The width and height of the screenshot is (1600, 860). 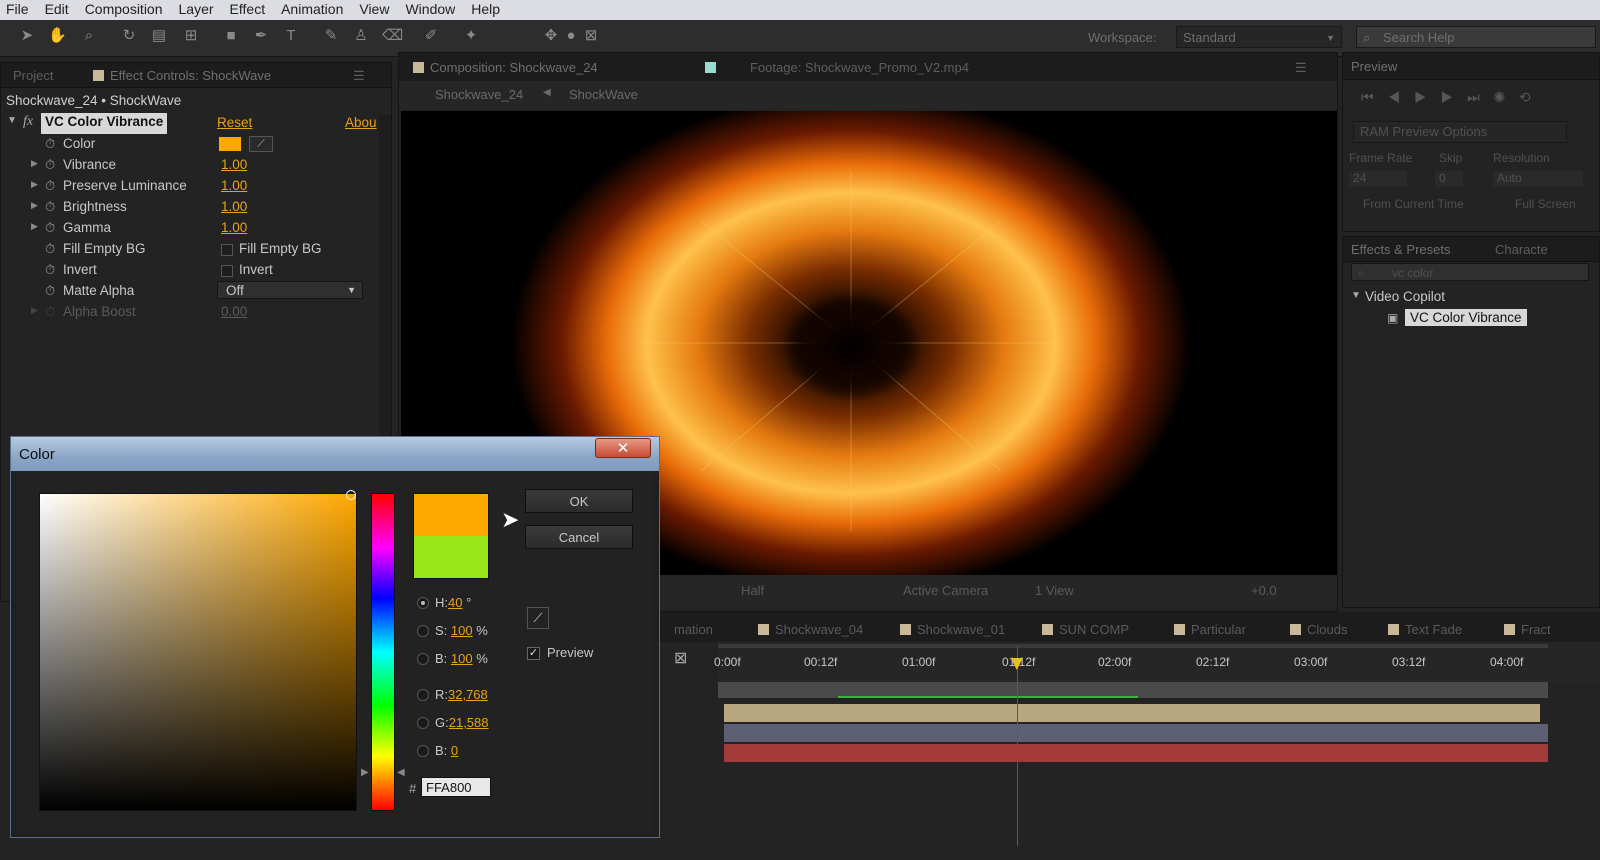 I want to click on work-area-range, so click(x=1133, y=690).